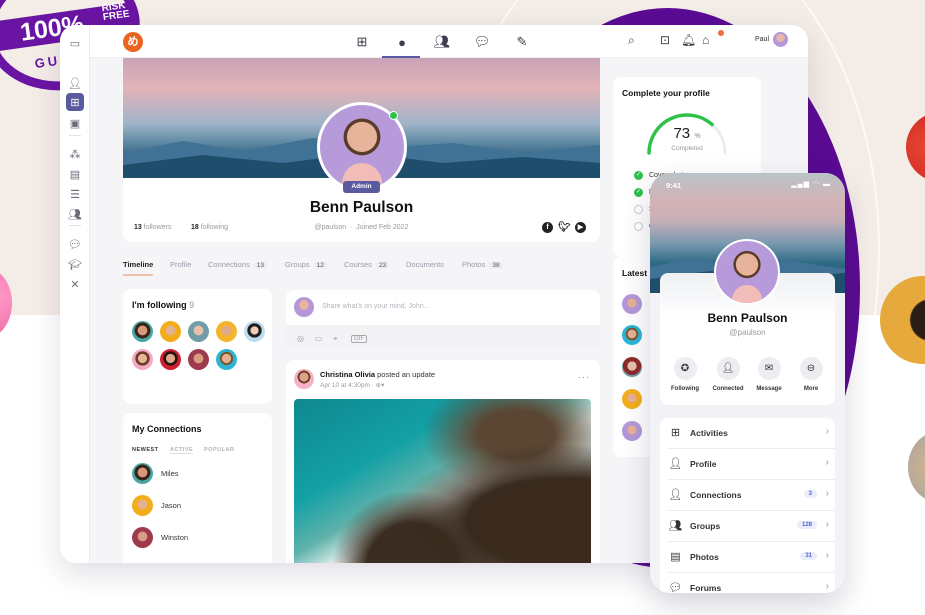 This screenshot has width=925, height=615. Describe the element at coordinates (306, 264) in the screenshot. I see `tab-groups: Groups 12` at that location.